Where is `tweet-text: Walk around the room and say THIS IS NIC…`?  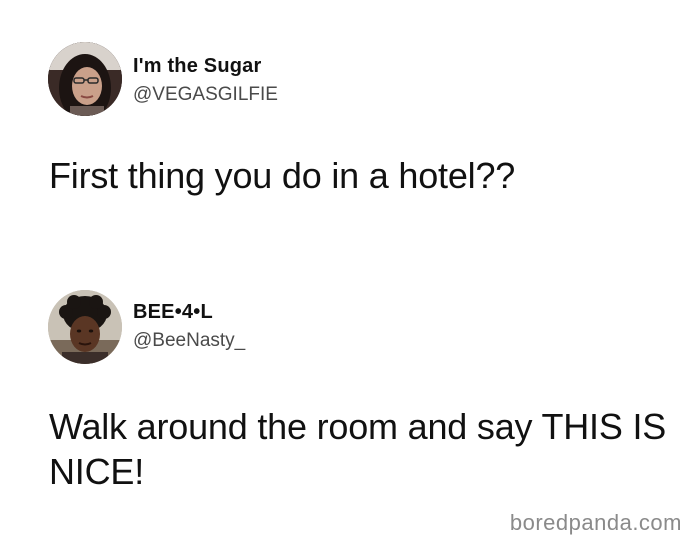
tweet-text: Walk around the room and say THIS IS NIC… is located at coordinates (358, 449).